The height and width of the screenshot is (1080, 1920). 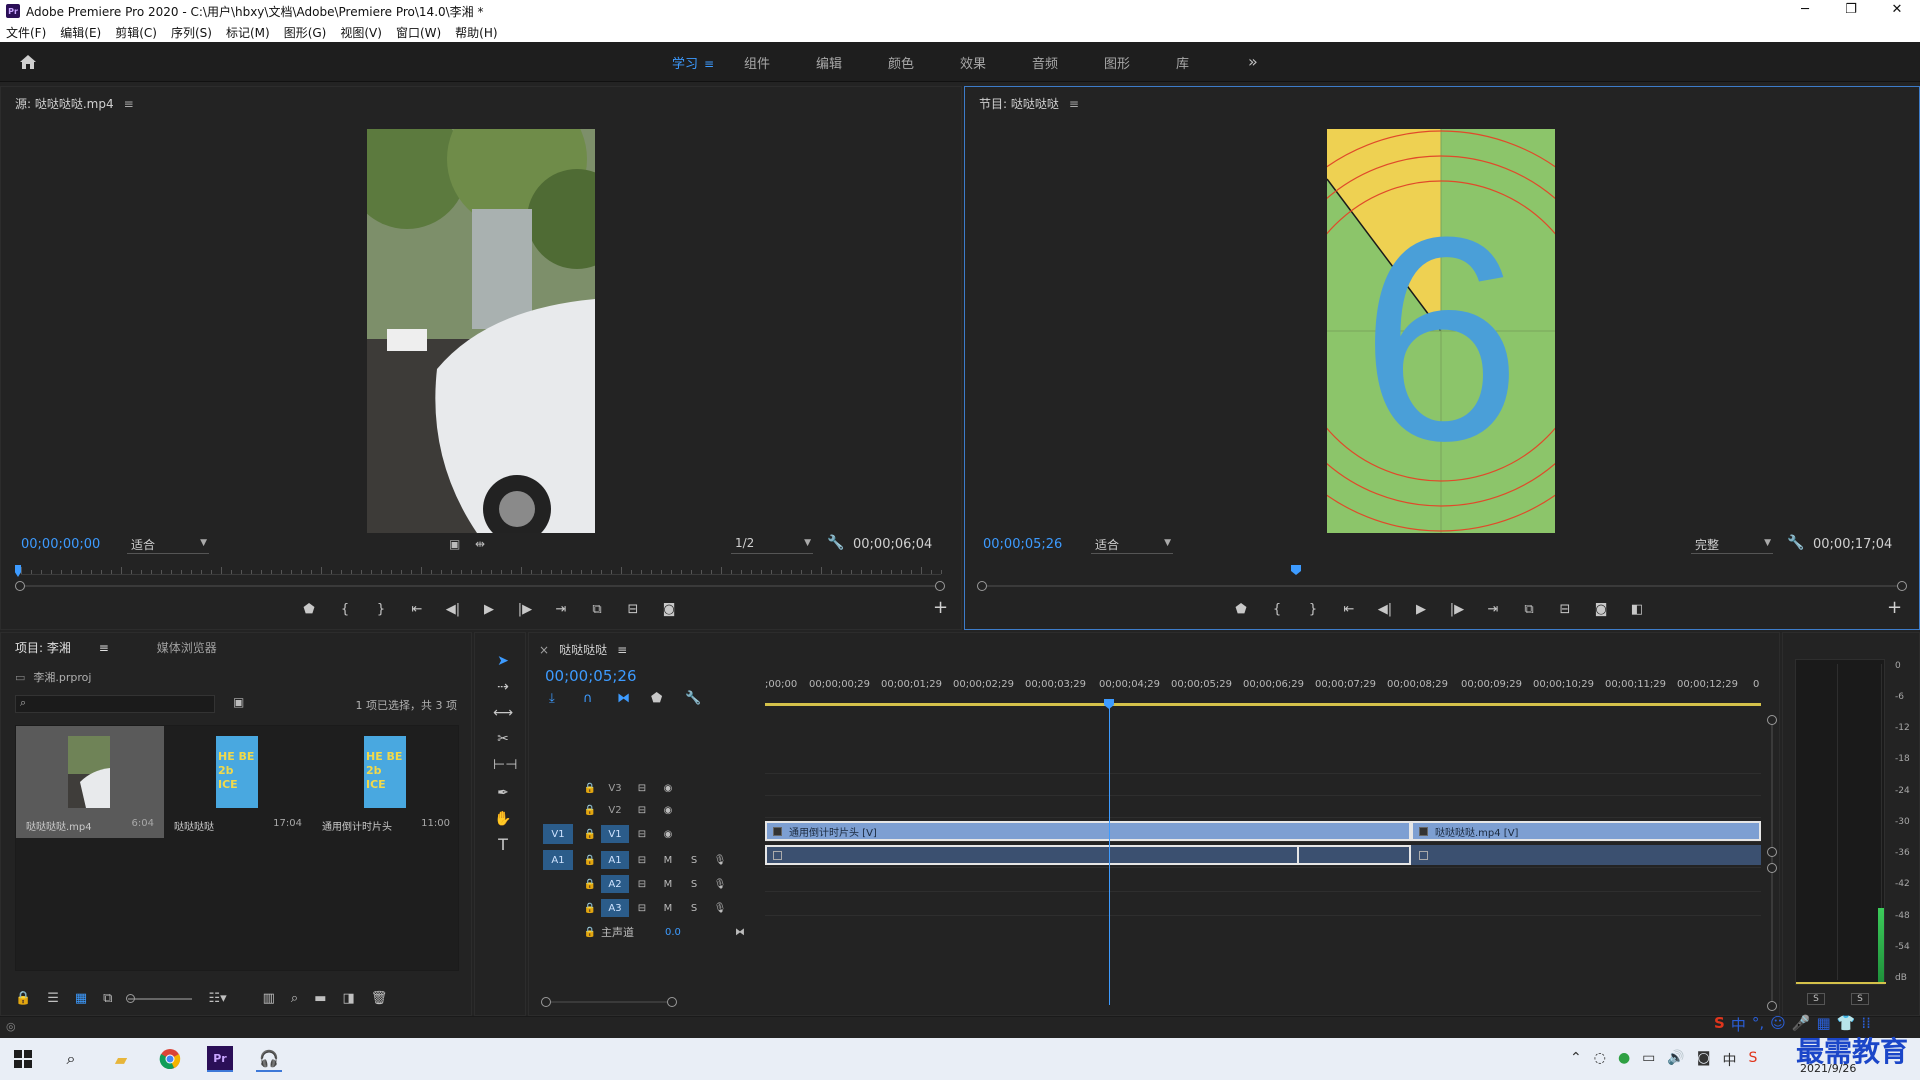 What do you see at coordinates (1457, 609) in the screenshot?
I see `step-forward-icon: |▶` at bounding box center [1457, 609].